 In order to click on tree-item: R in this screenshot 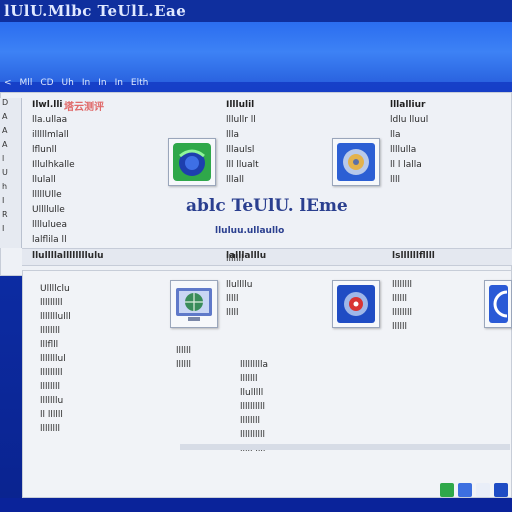, I will do `click(10, 217)`.